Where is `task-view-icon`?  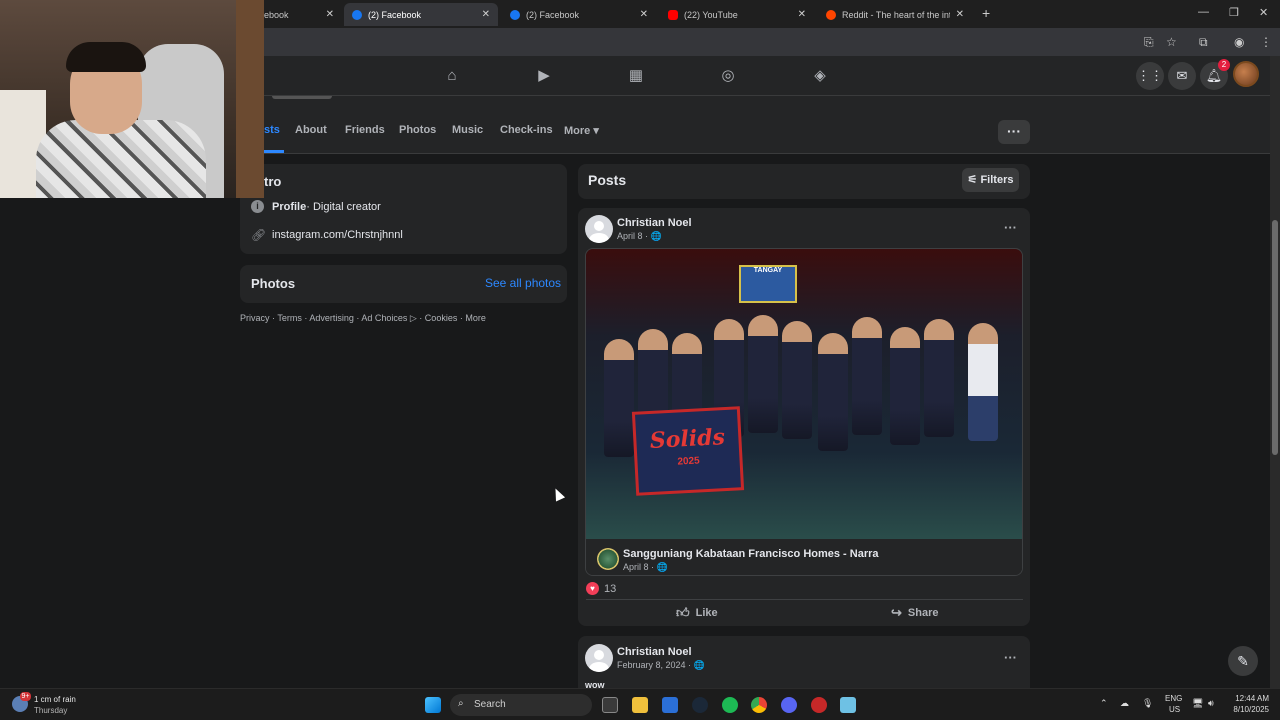 task-view-icon is located at coordinates (610, 705).